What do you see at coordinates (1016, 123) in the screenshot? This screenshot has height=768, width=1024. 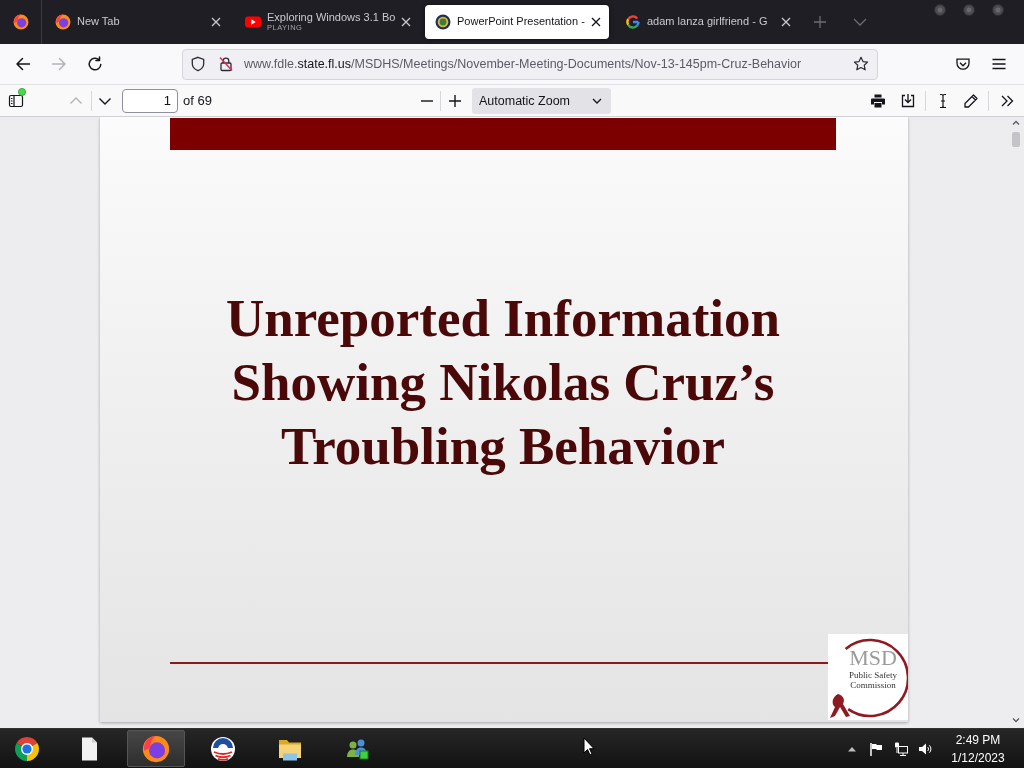 I see `scroll-up-icon` at bounding box center [1016, 123].